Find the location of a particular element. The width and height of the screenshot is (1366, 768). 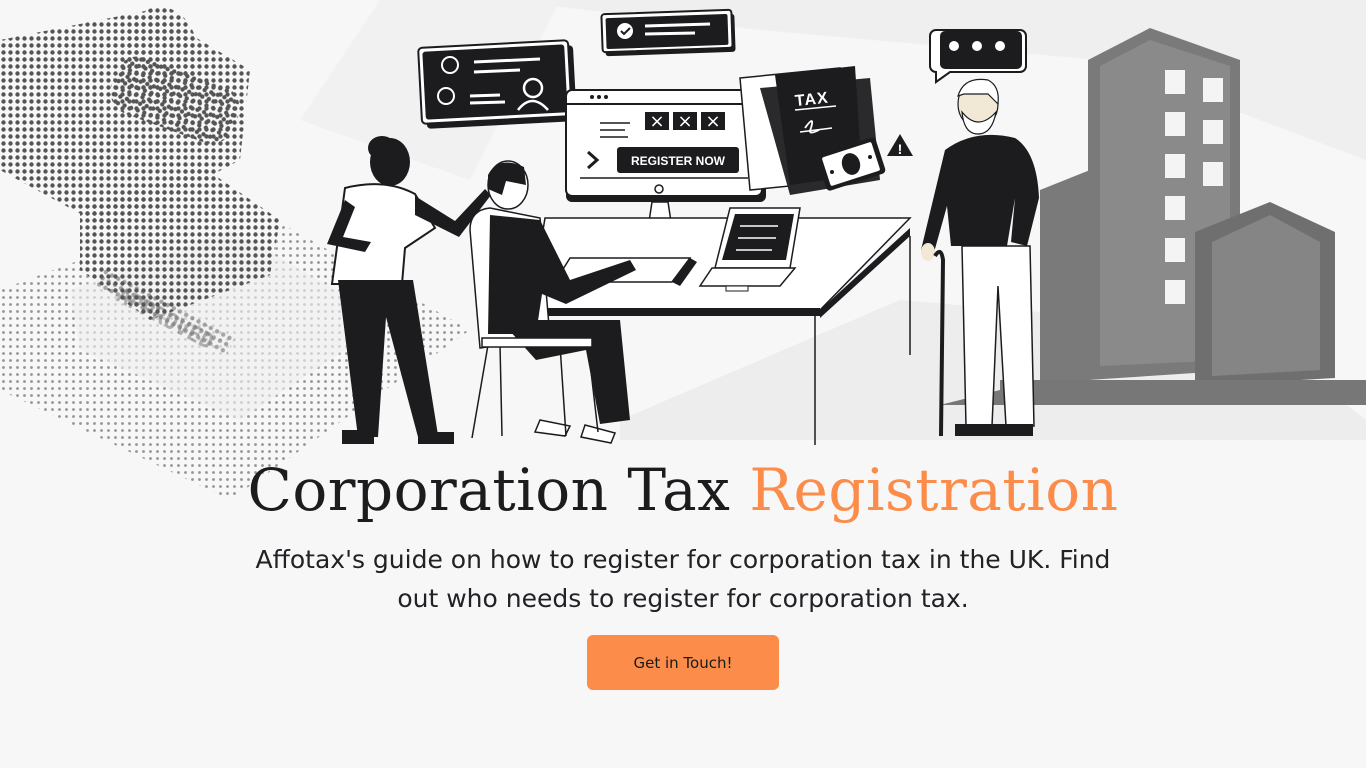

page-title: Corporation Tax Registration is located at coordinates (683, 490).